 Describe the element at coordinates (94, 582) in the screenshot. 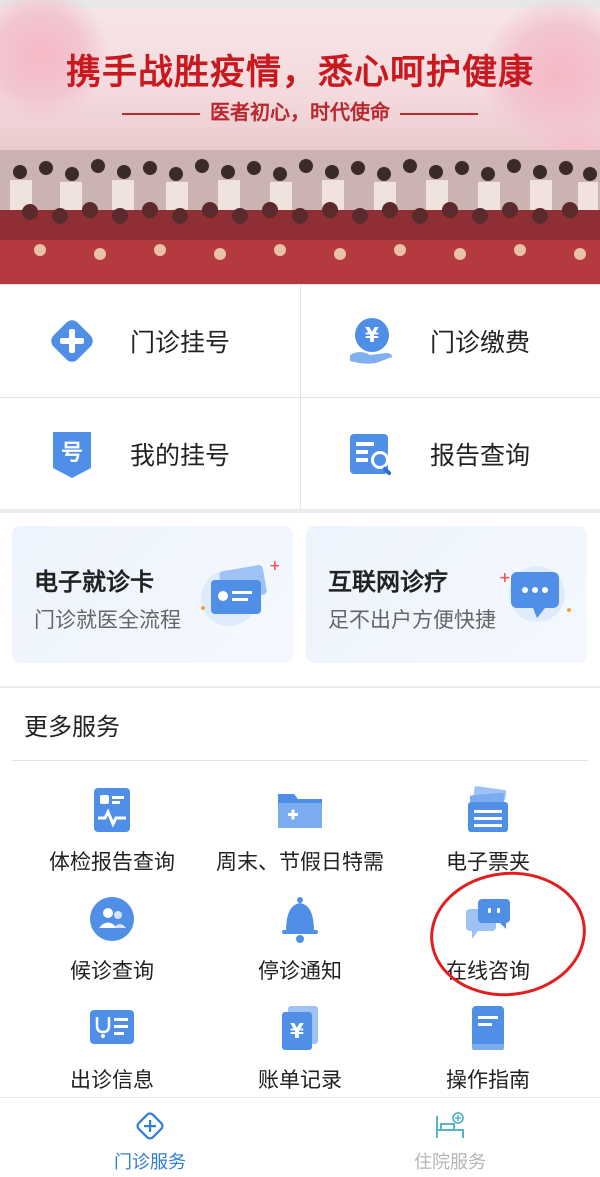

I see `card-title: 电子就诊卡` at that location.